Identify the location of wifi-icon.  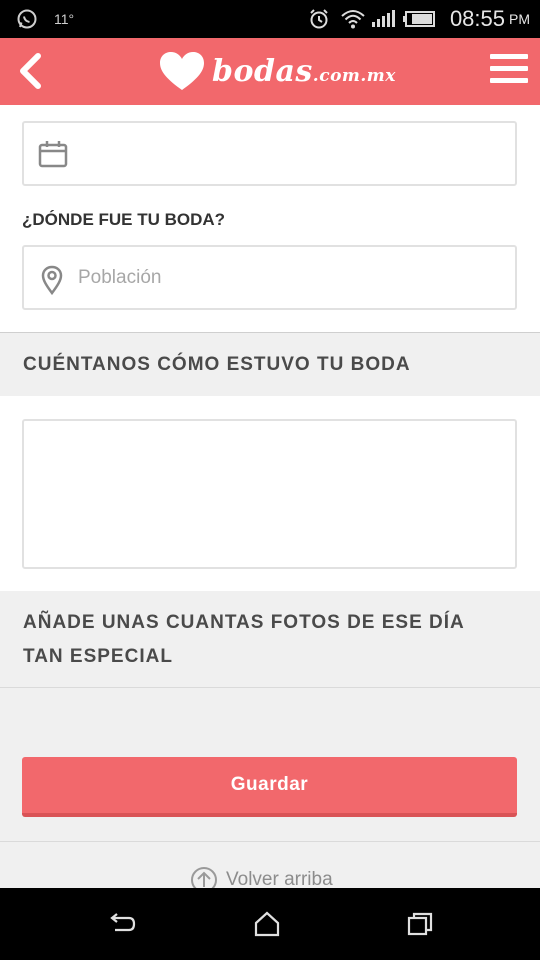
(353, 19).